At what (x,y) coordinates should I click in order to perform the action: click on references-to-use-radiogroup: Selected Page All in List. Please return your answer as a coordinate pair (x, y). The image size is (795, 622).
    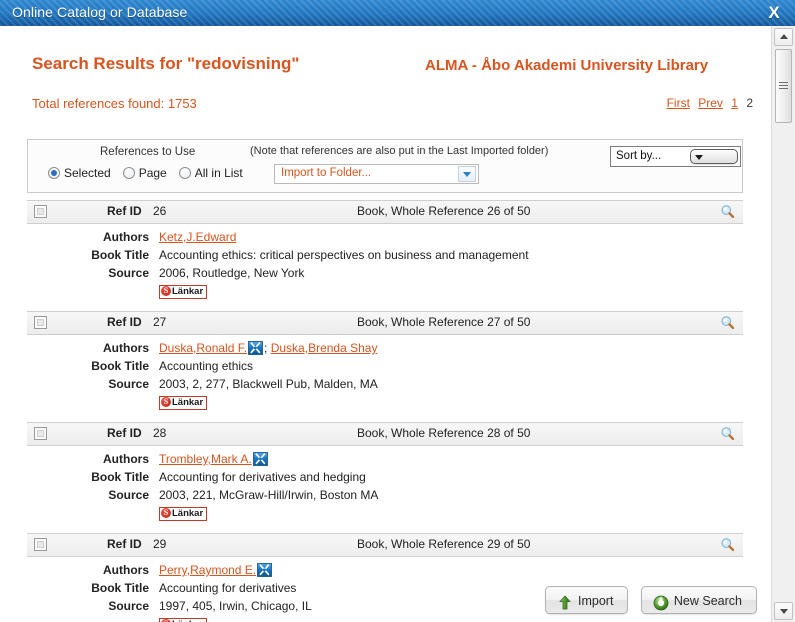
    Looking at the image, I should click on (151, 173).